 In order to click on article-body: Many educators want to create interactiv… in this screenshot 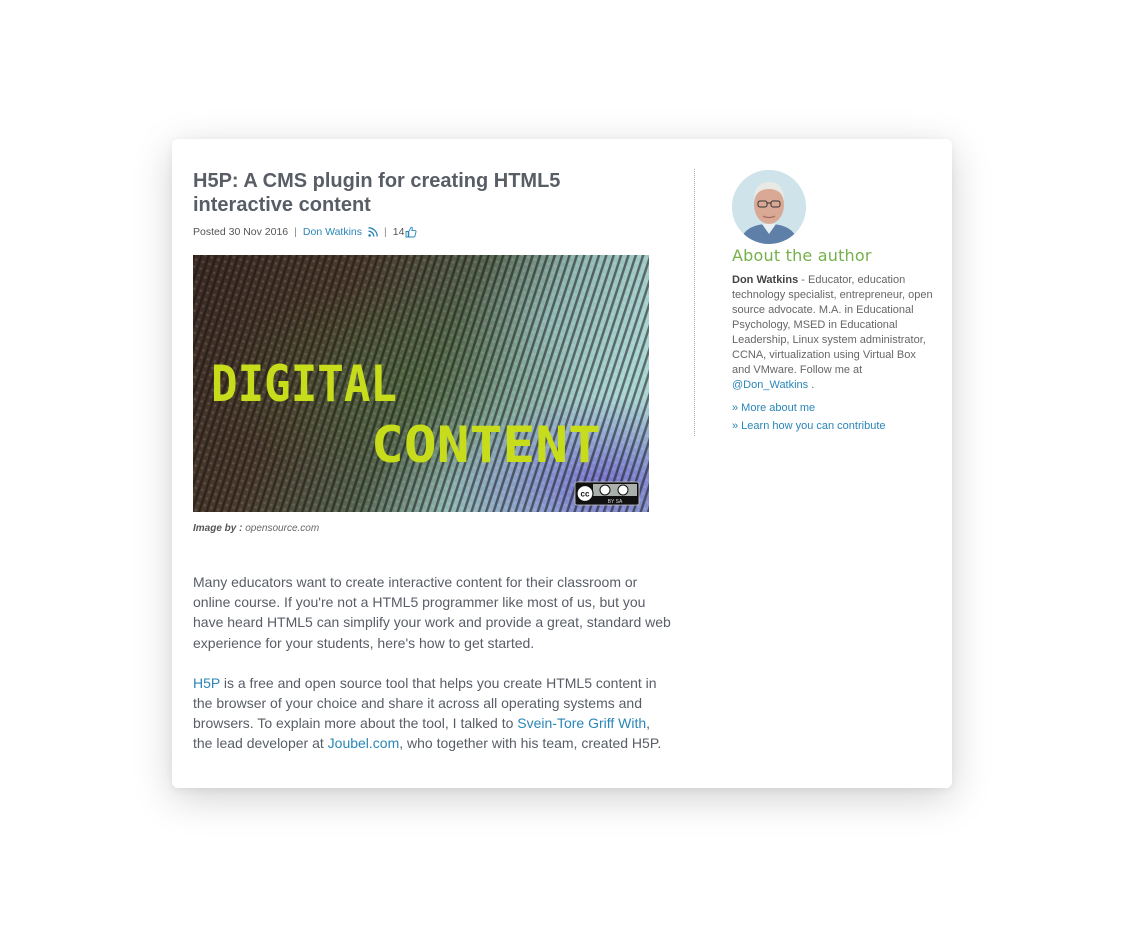, I will do `click(433, 663)`.